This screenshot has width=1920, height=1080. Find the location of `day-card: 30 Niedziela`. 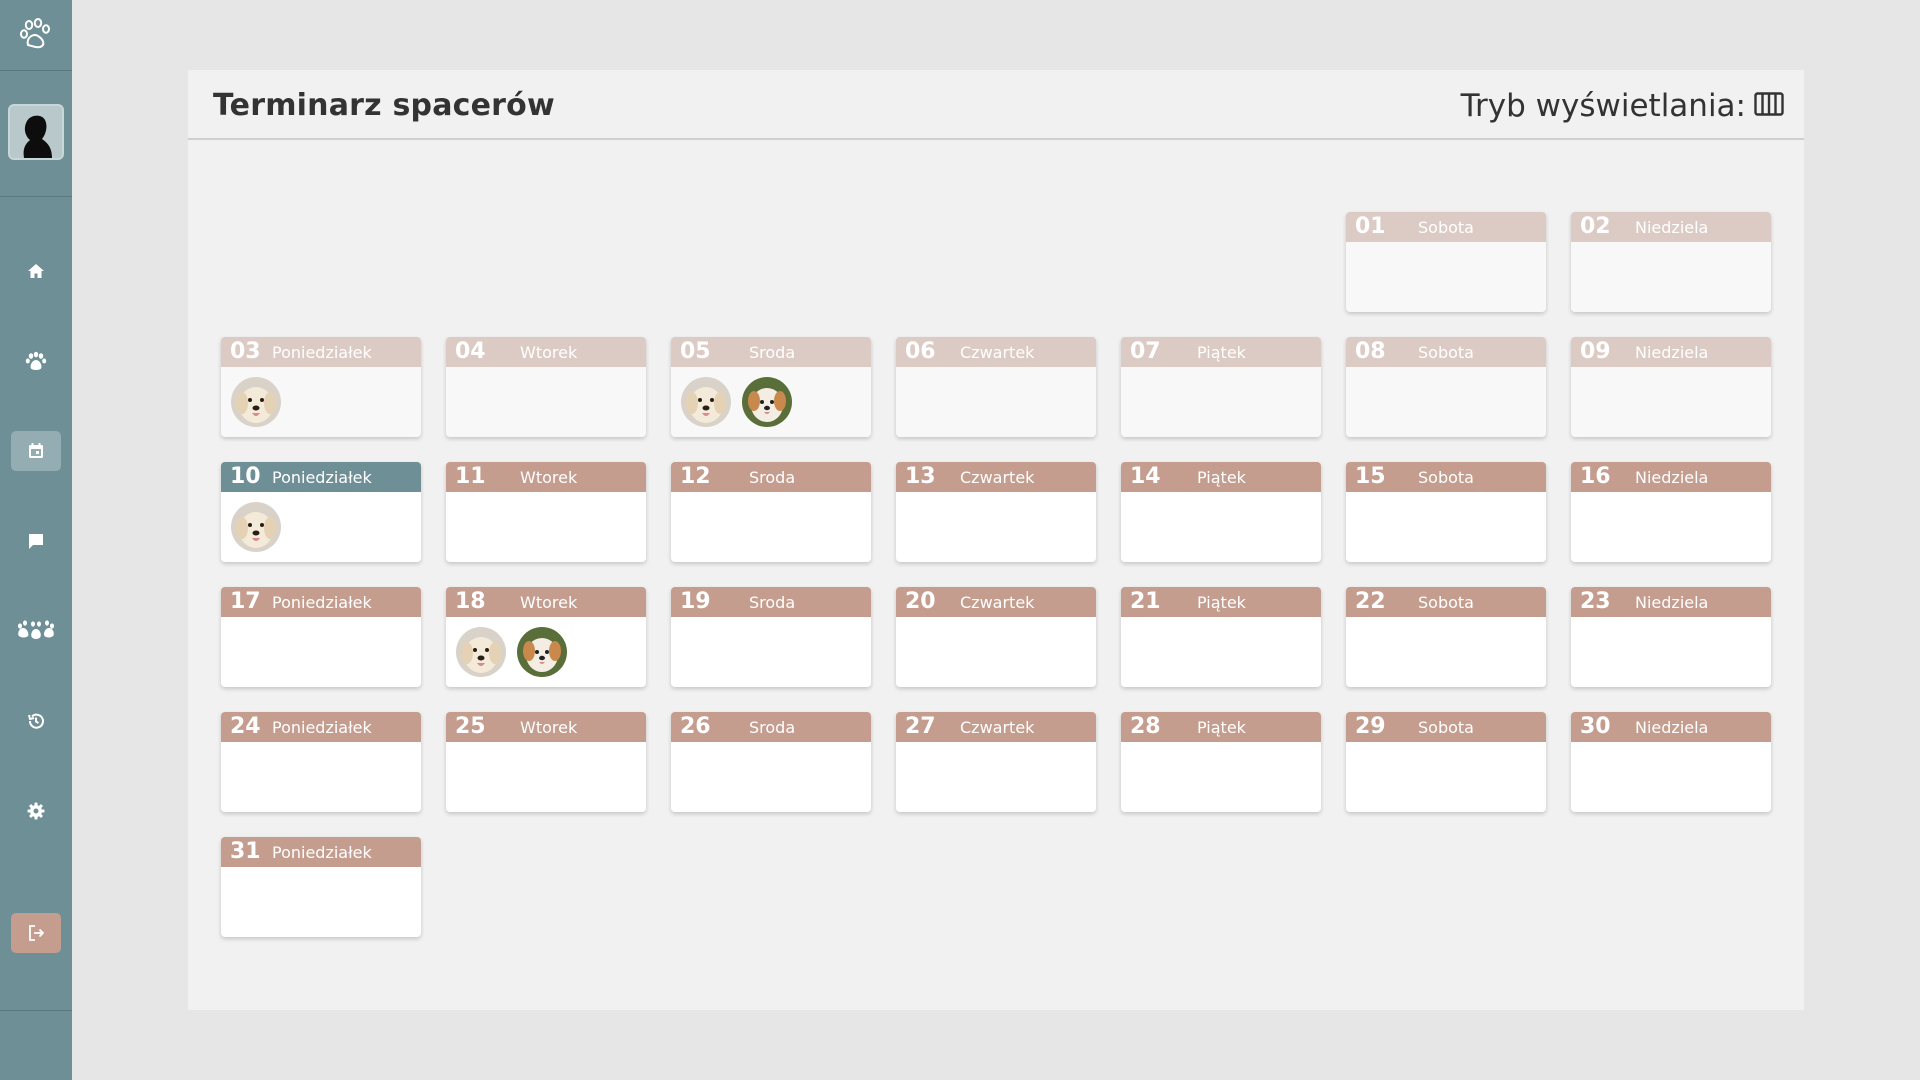

day-card: 30 Niedziela is located at coordinates (1671, 762).